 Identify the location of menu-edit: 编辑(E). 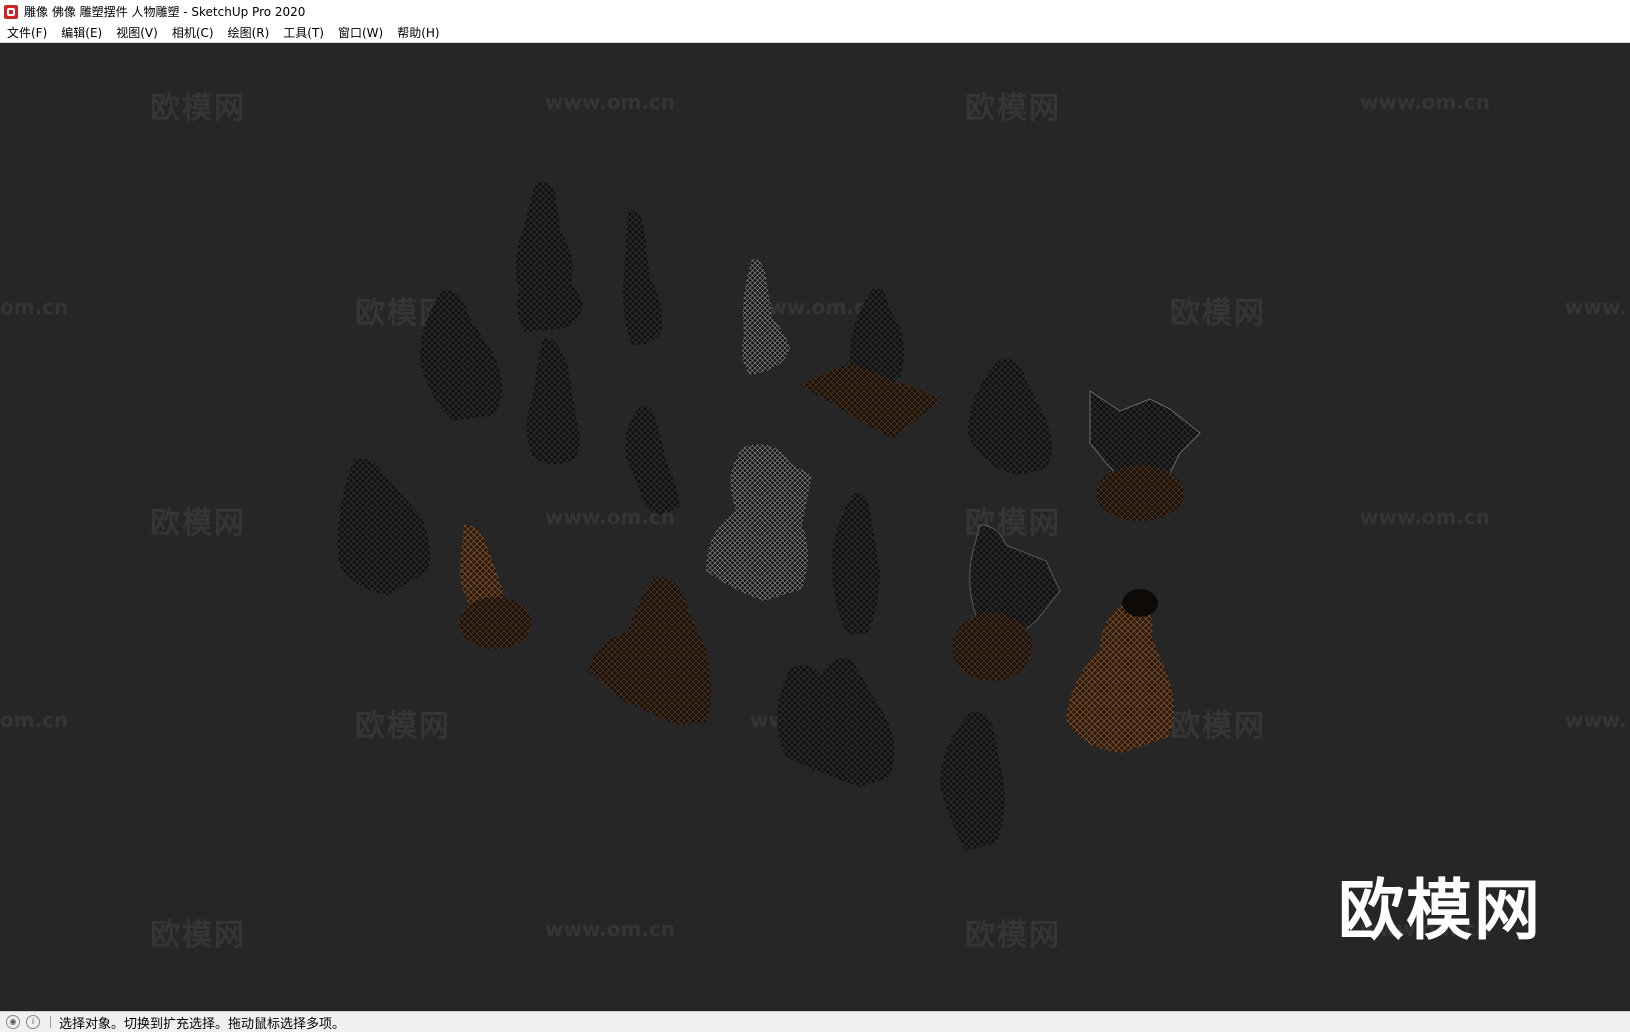
(81, 33).